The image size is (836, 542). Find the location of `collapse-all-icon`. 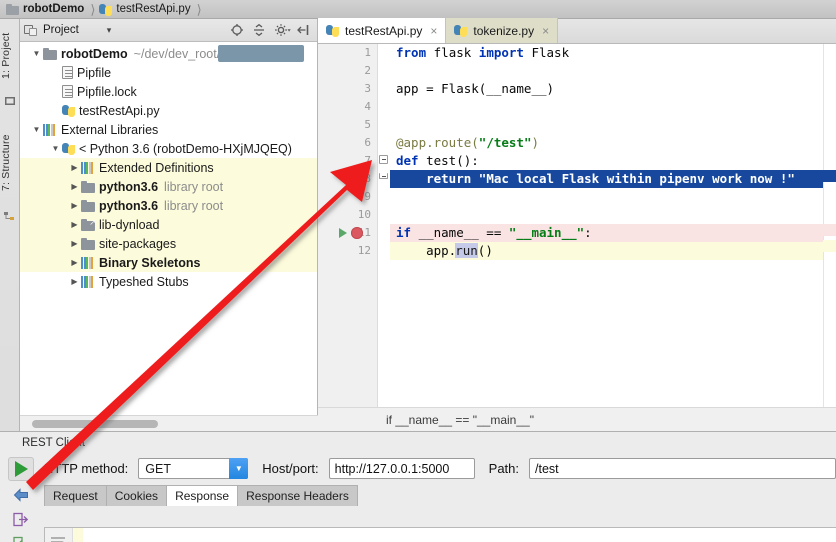

collapse-all-icon is located at coordinates (259, 30).